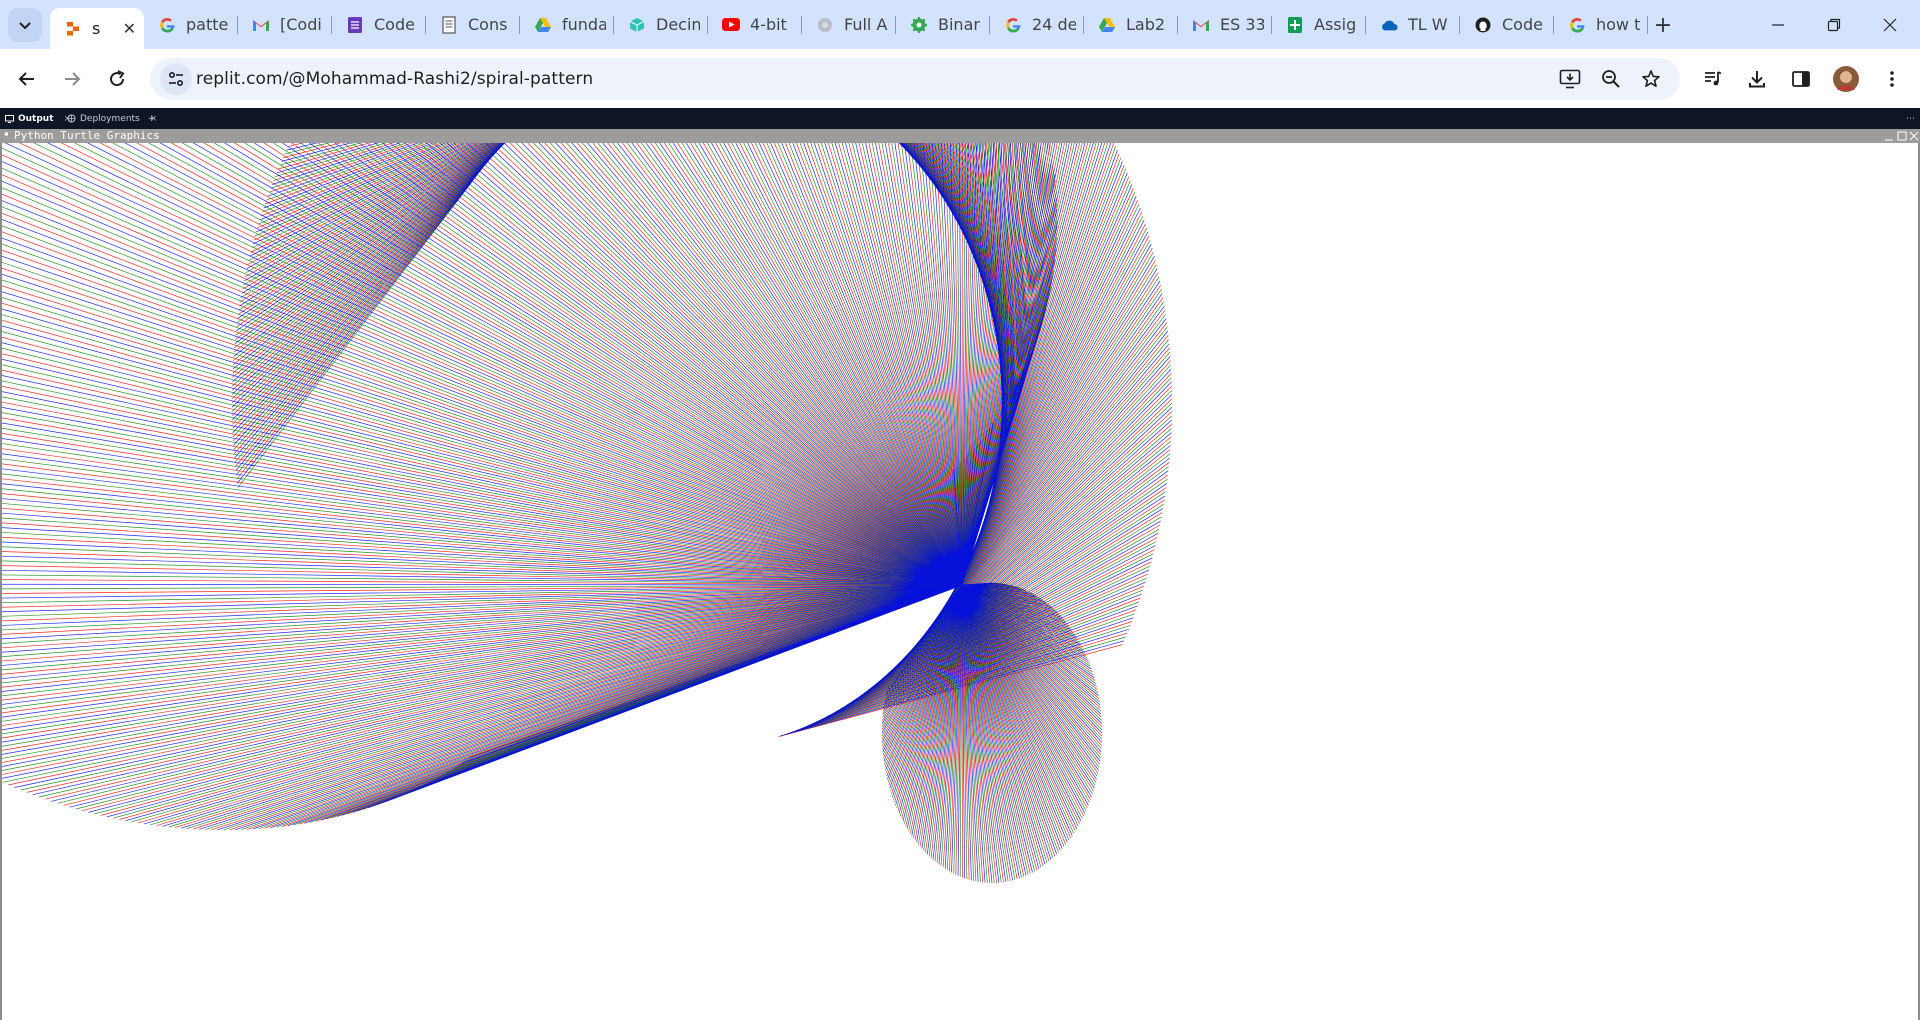 Image resolution: width=1920 pixels, height=1020 pixels. I want to click on add-panel-tab-button: +, so click(152, 118).